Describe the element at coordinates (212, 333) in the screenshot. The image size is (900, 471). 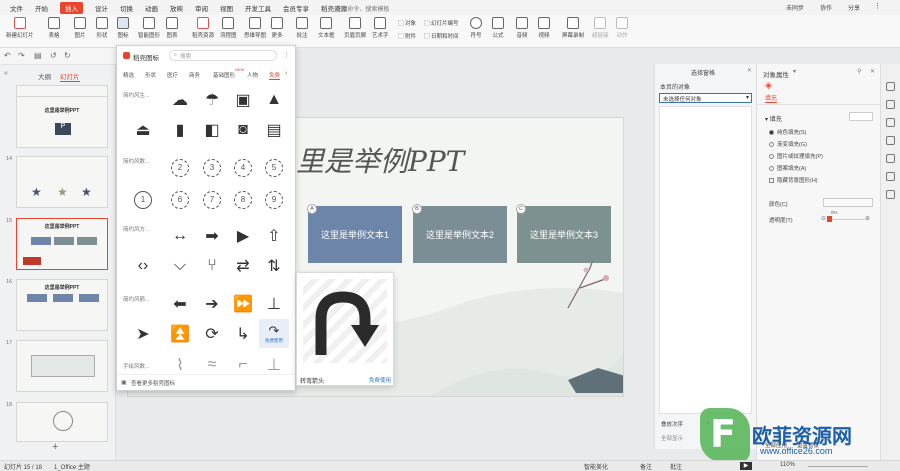
I see `refresh-icon: ⟳` at that location.